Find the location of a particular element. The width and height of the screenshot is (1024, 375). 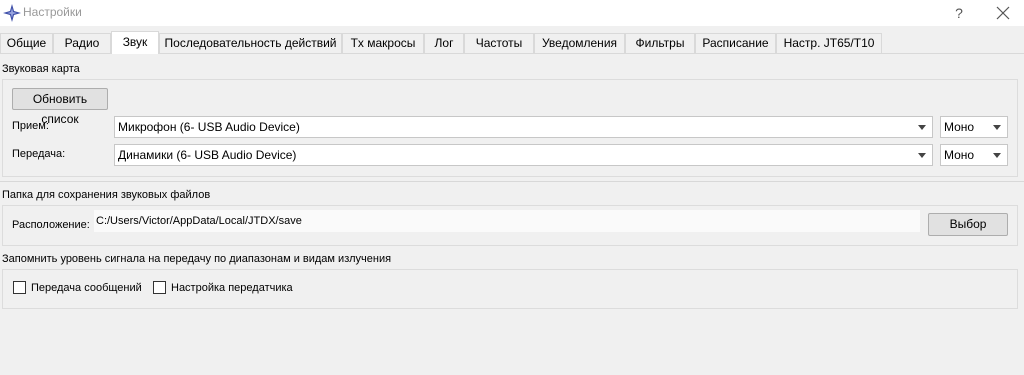

location-label: Расположение: is located at coordinates (51, 225).